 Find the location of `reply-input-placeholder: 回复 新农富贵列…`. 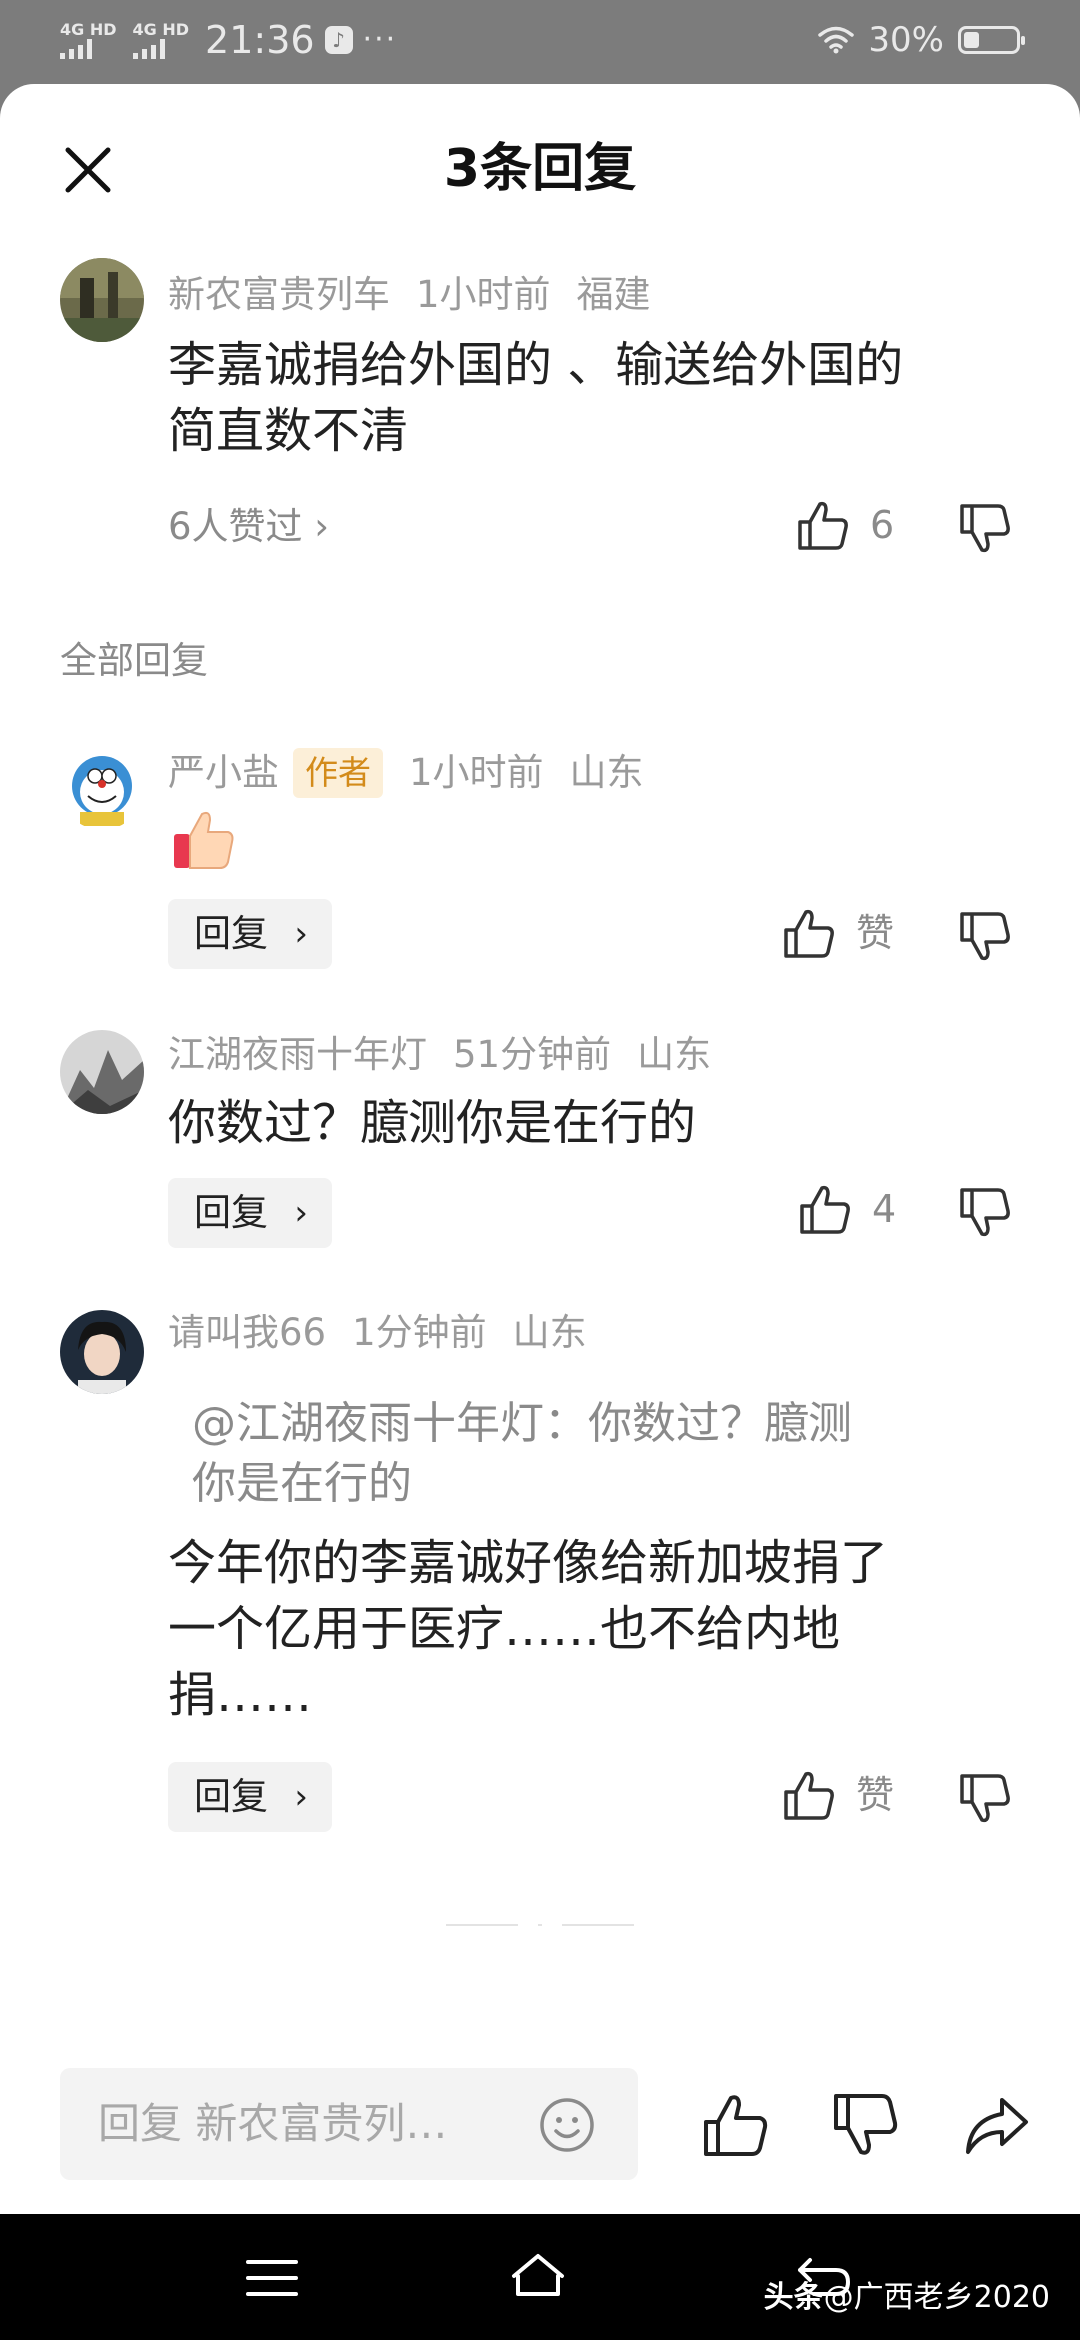

reply-input-placeholder: 回复 新农富贵列… is located at coordinates (273, 2123).